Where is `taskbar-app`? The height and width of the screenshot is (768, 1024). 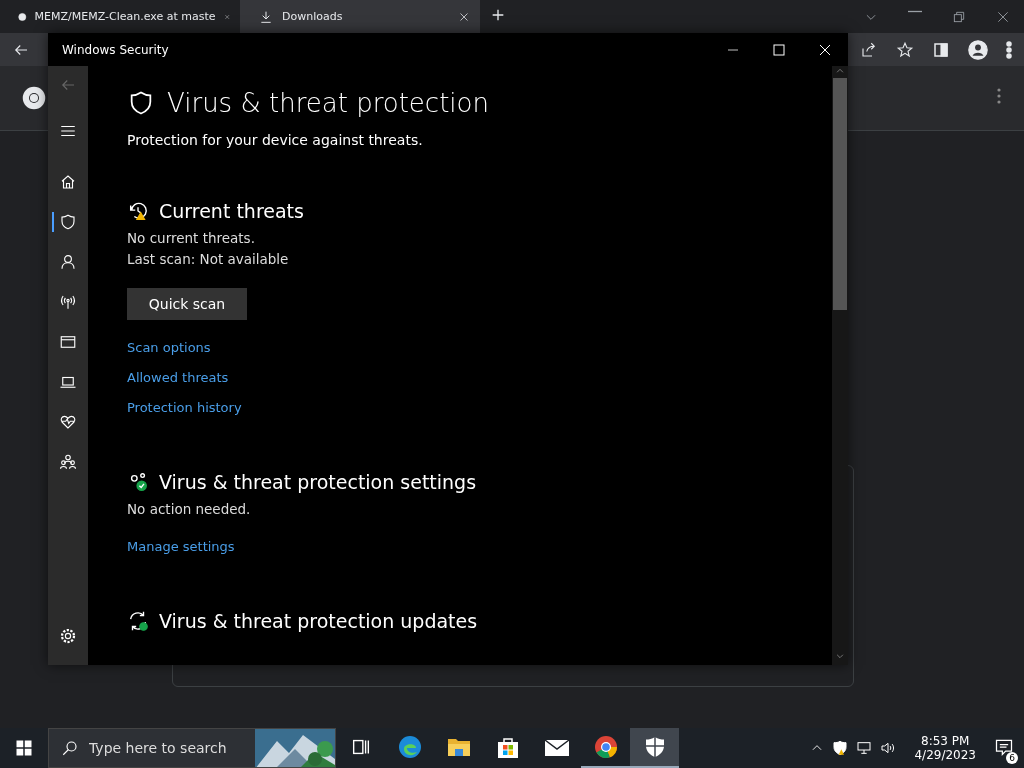 taskbar-app is located at coordinates (654, 748).